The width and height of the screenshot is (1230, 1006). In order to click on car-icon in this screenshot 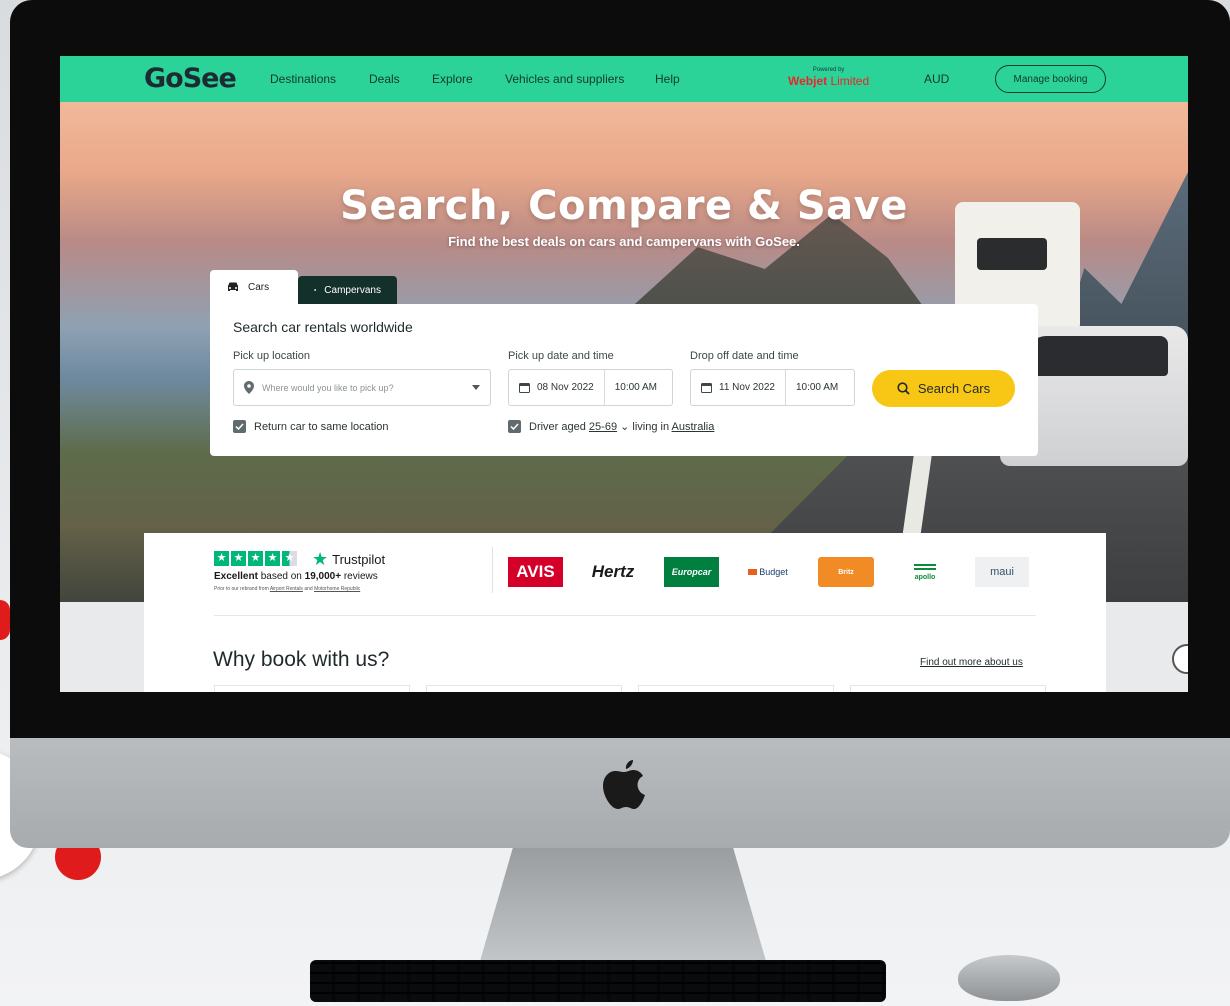, I will do `click(233, 286)`.